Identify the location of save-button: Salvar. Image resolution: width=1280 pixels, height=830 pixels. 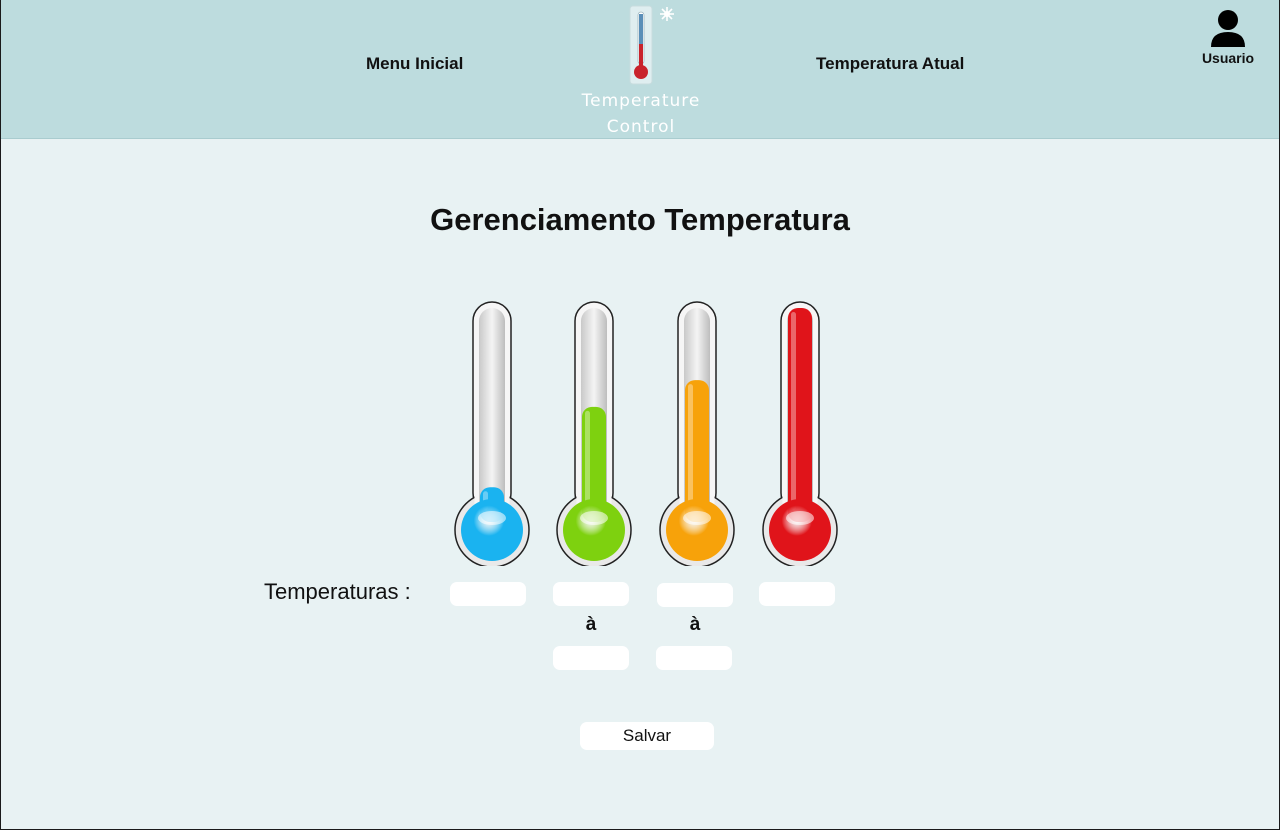
(647, 736).